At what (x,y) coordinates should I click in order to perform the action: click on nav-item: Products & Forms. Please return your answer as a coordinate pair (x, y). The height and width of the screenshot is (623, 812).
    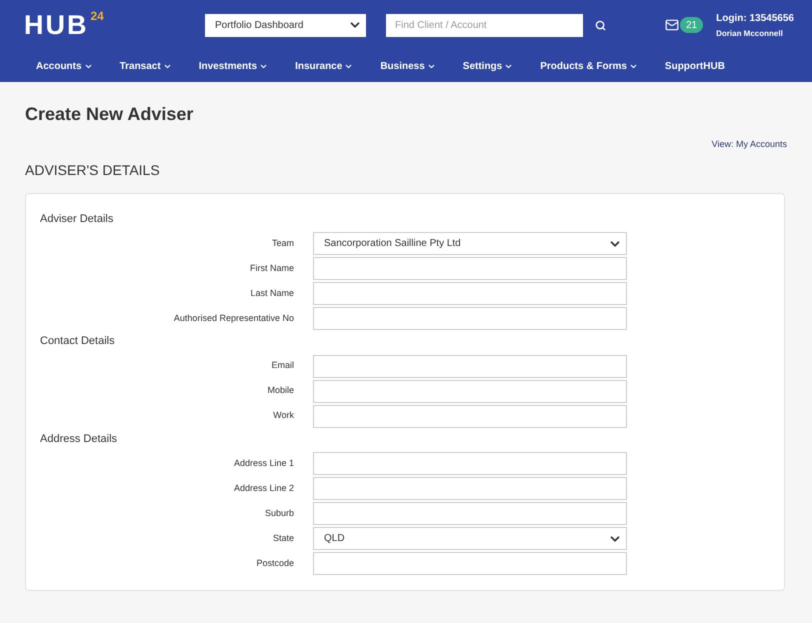
    Looking at the image, I should click on (589, 66).